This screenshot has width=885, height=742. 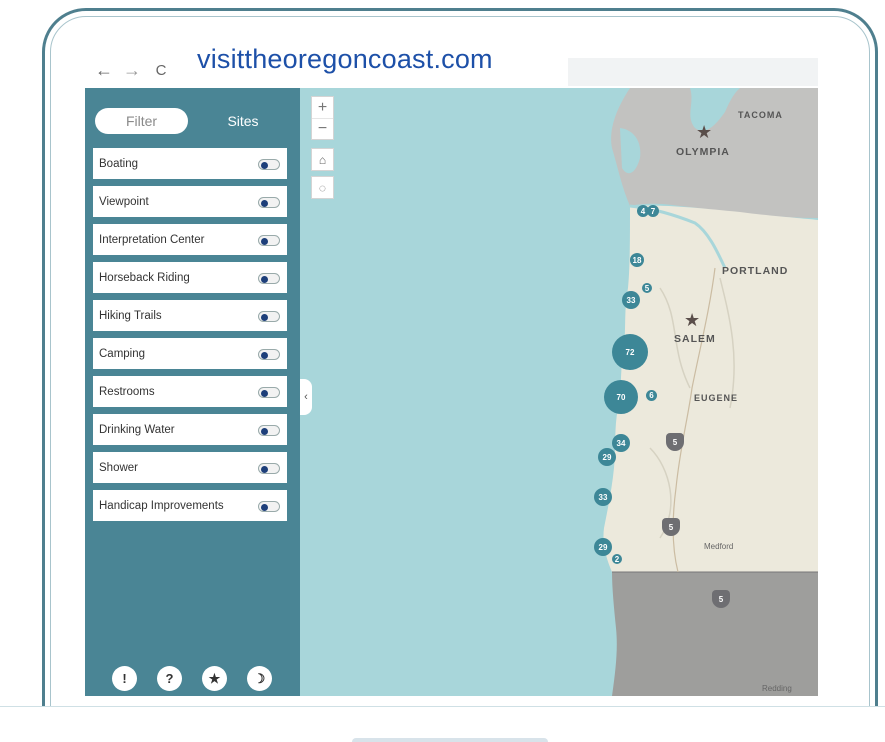 I want to click on filter-label: Viewpoint, so click(x=124, y=201).